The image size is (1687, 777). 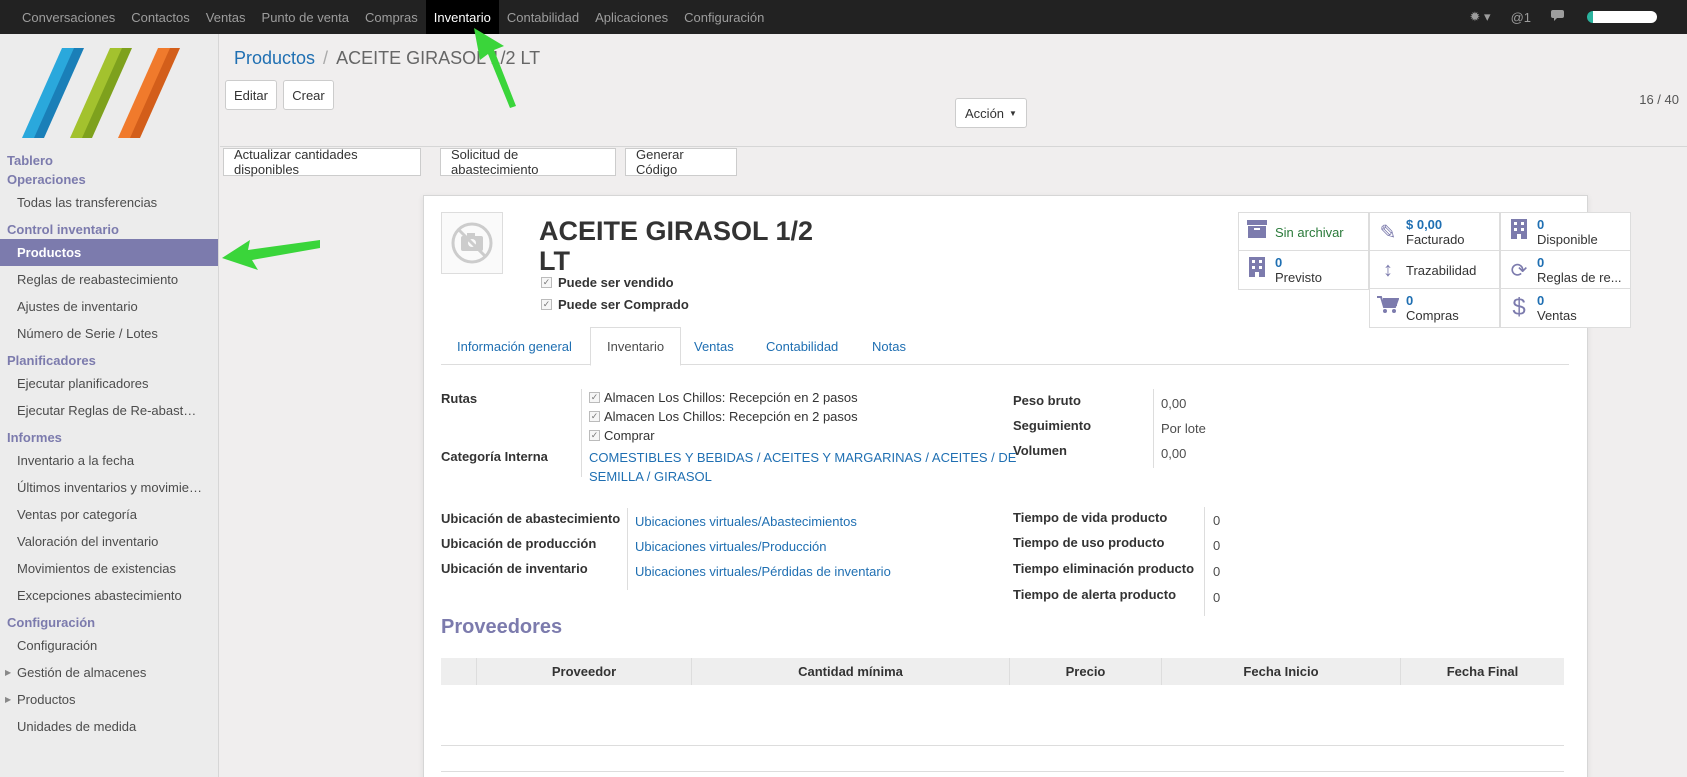 I want to click on traceability-button: ↕ Trazabilidad, so click(x=1434, y=270).